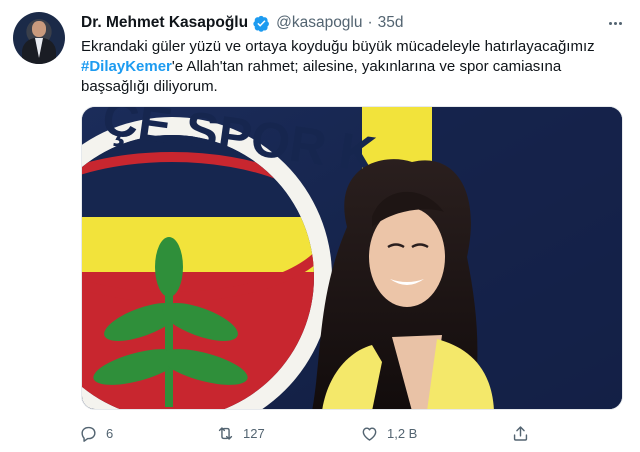  What do you see at coordinates (402, 433) in the screenshot?
I see `like-count: 1,2 B` at bounding box center [402, 433].